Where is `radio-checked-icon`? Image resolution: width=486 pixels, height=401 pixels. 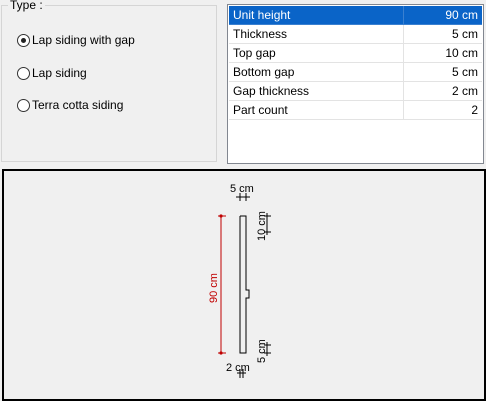 radio-checked-icon is located at coordinates (23, 40).